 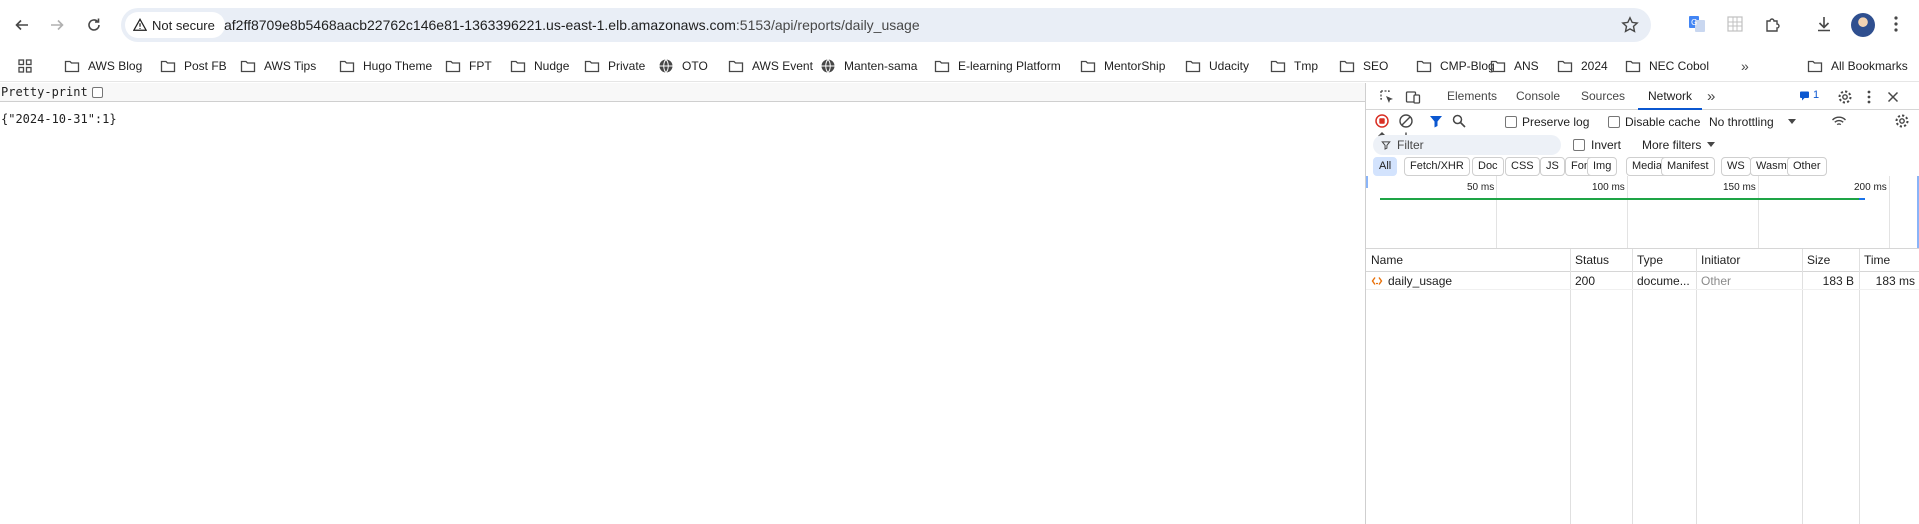 I want to click on bookmark-item: Nudge, so click(x=539, y=66).